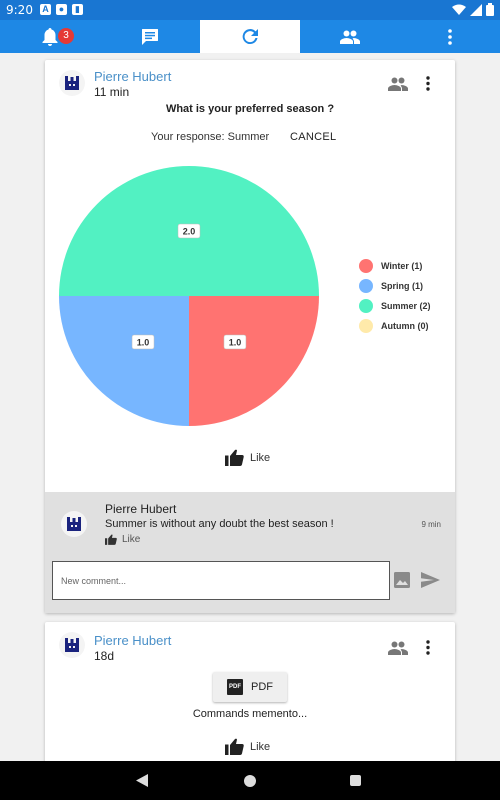  Describe the element at coordinates (430, 580) in the screenshot. I see `send-icon` at that location.